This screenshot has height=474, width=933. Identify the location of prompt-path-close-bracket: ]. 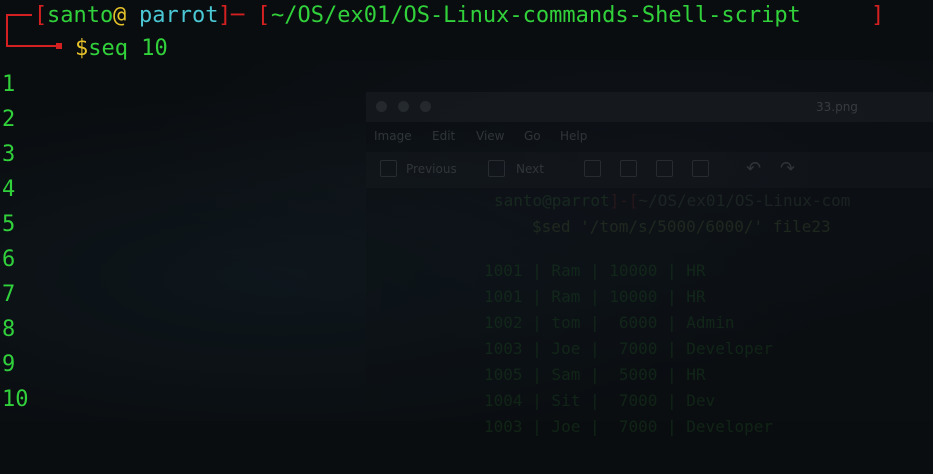
(878, 15).